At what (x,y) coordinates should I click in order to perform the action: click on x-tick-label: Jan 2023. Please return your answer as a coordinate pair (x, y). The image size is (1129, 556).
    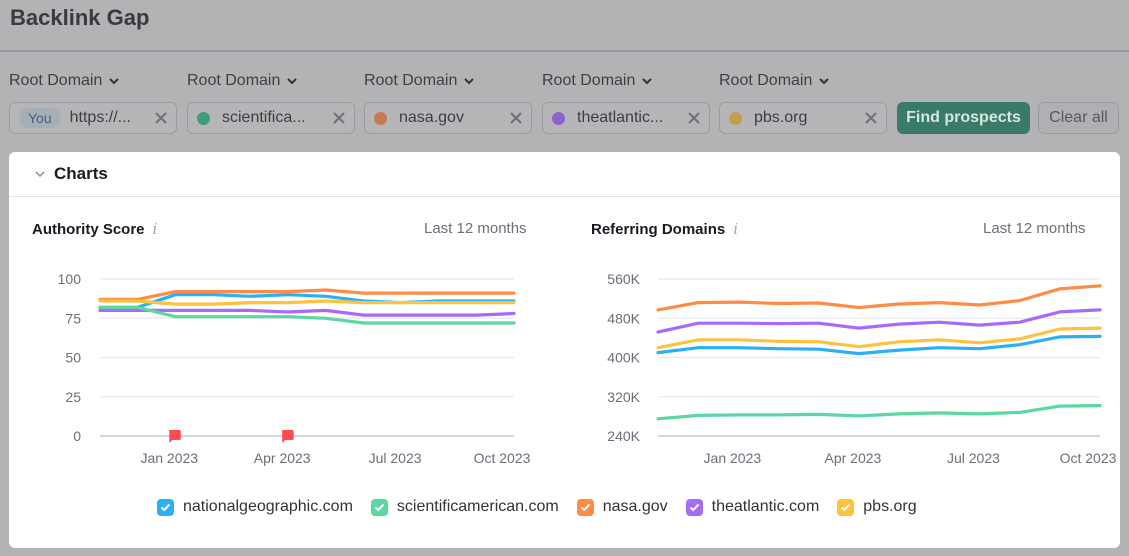
    Looking at the image, I should click on (733, 458).